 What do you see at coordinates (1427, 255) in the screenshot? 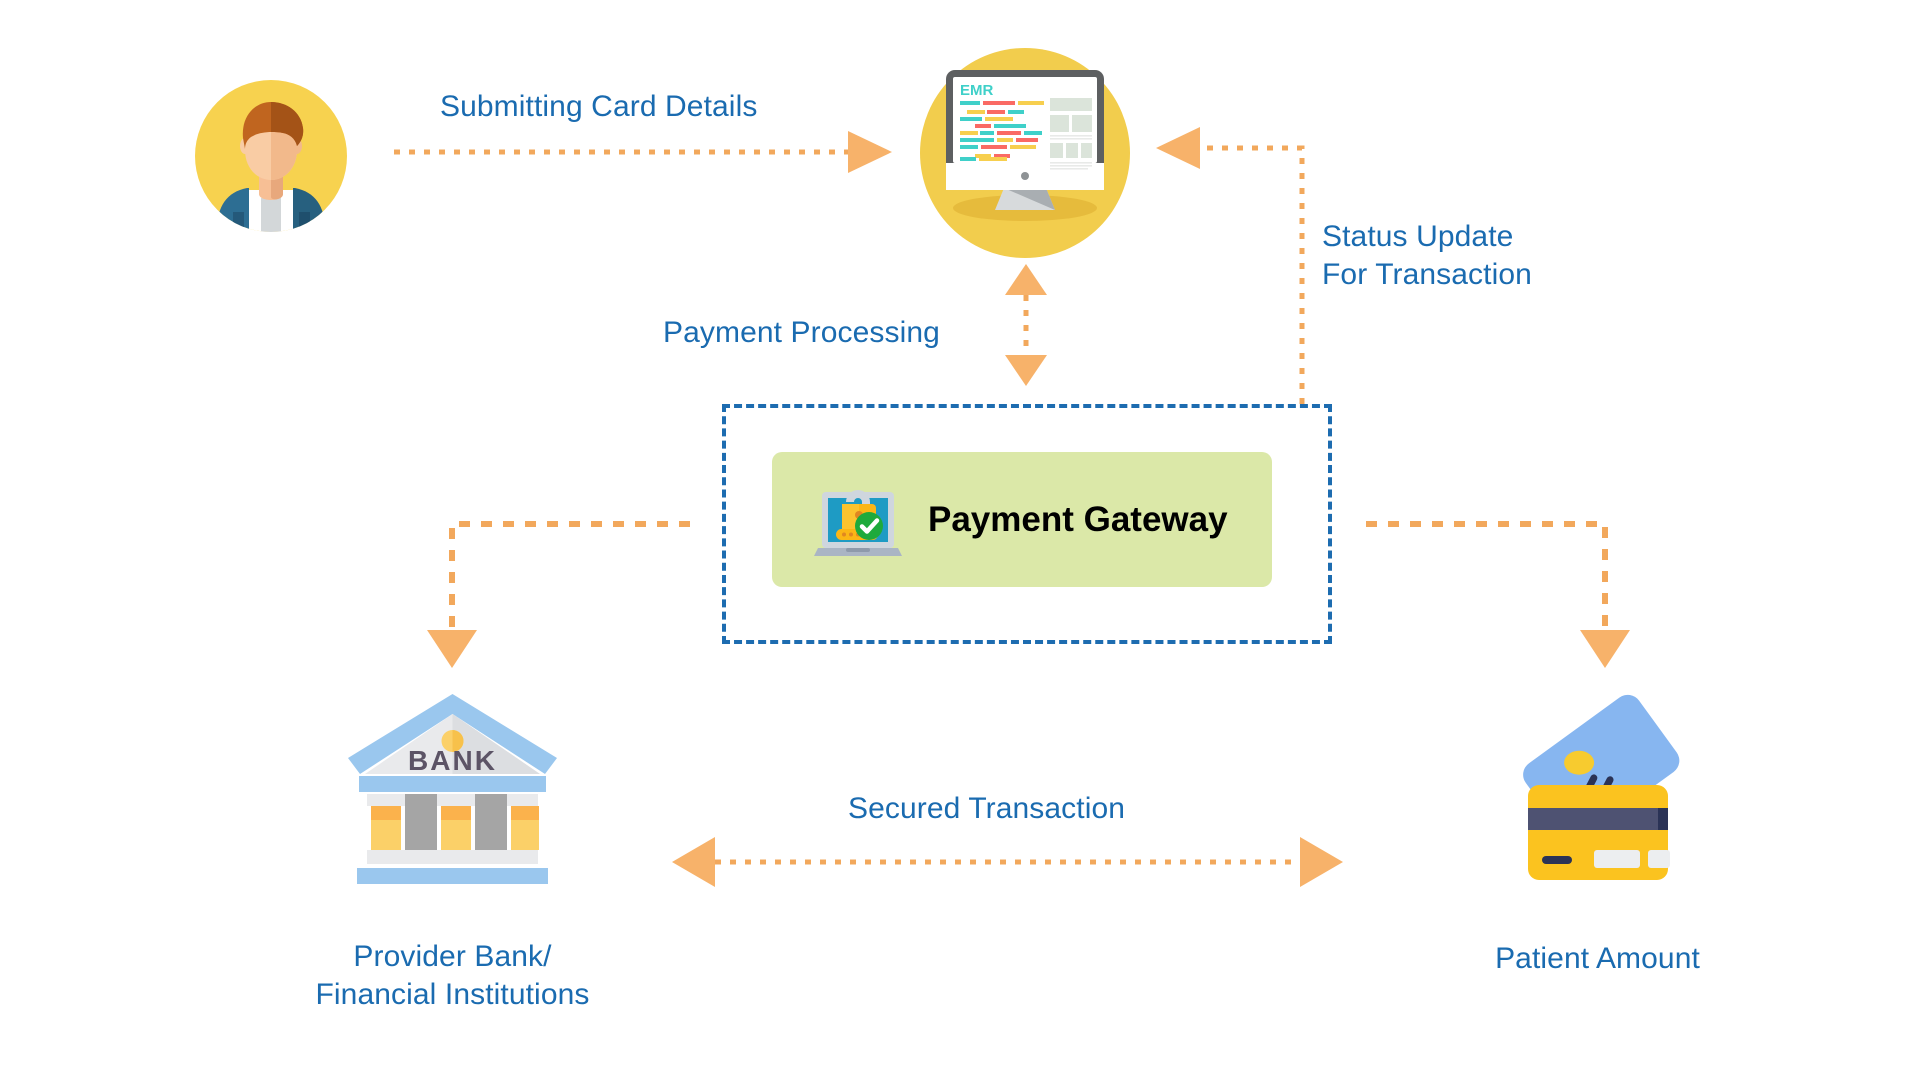
I see `label-status-update: Status Update For Transaction` at bounding box center [1427, 255].